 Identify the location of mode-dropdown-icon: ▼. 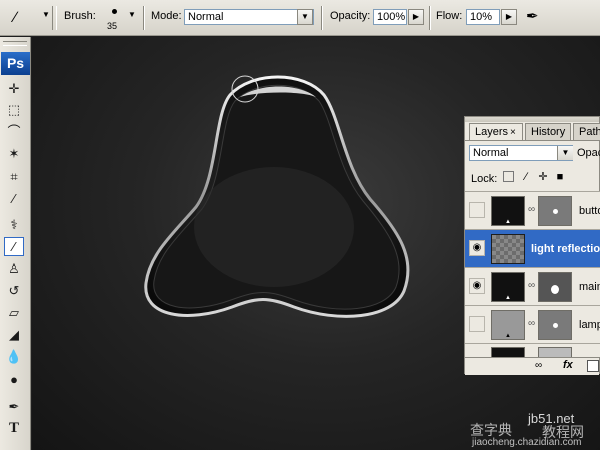
(305, 17).